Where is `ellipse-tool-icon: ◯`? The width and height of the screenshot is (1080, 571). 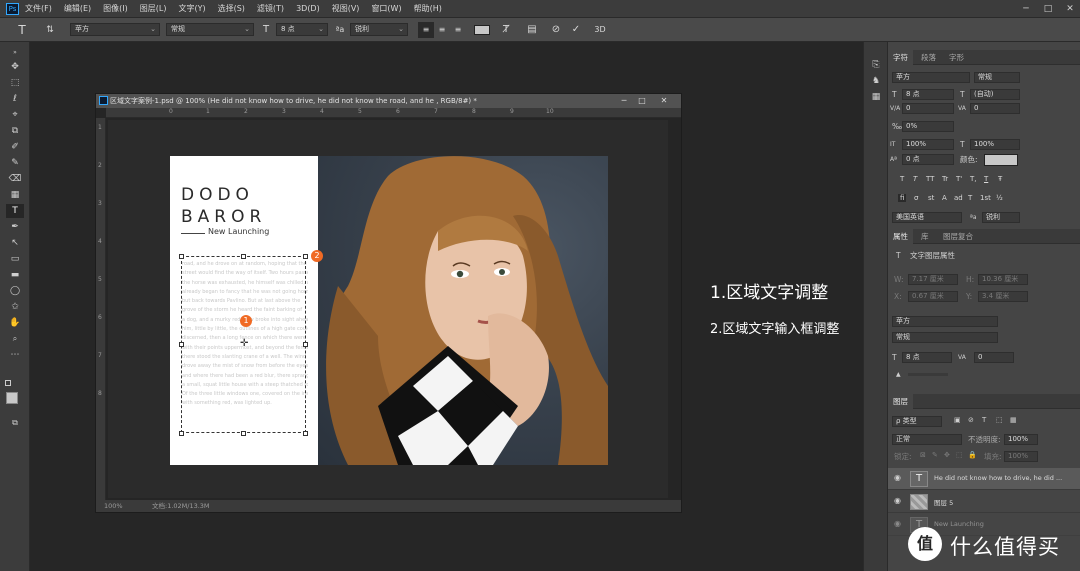
ellipse-tool-icon: ◯ is located at coordinates (15, 291).